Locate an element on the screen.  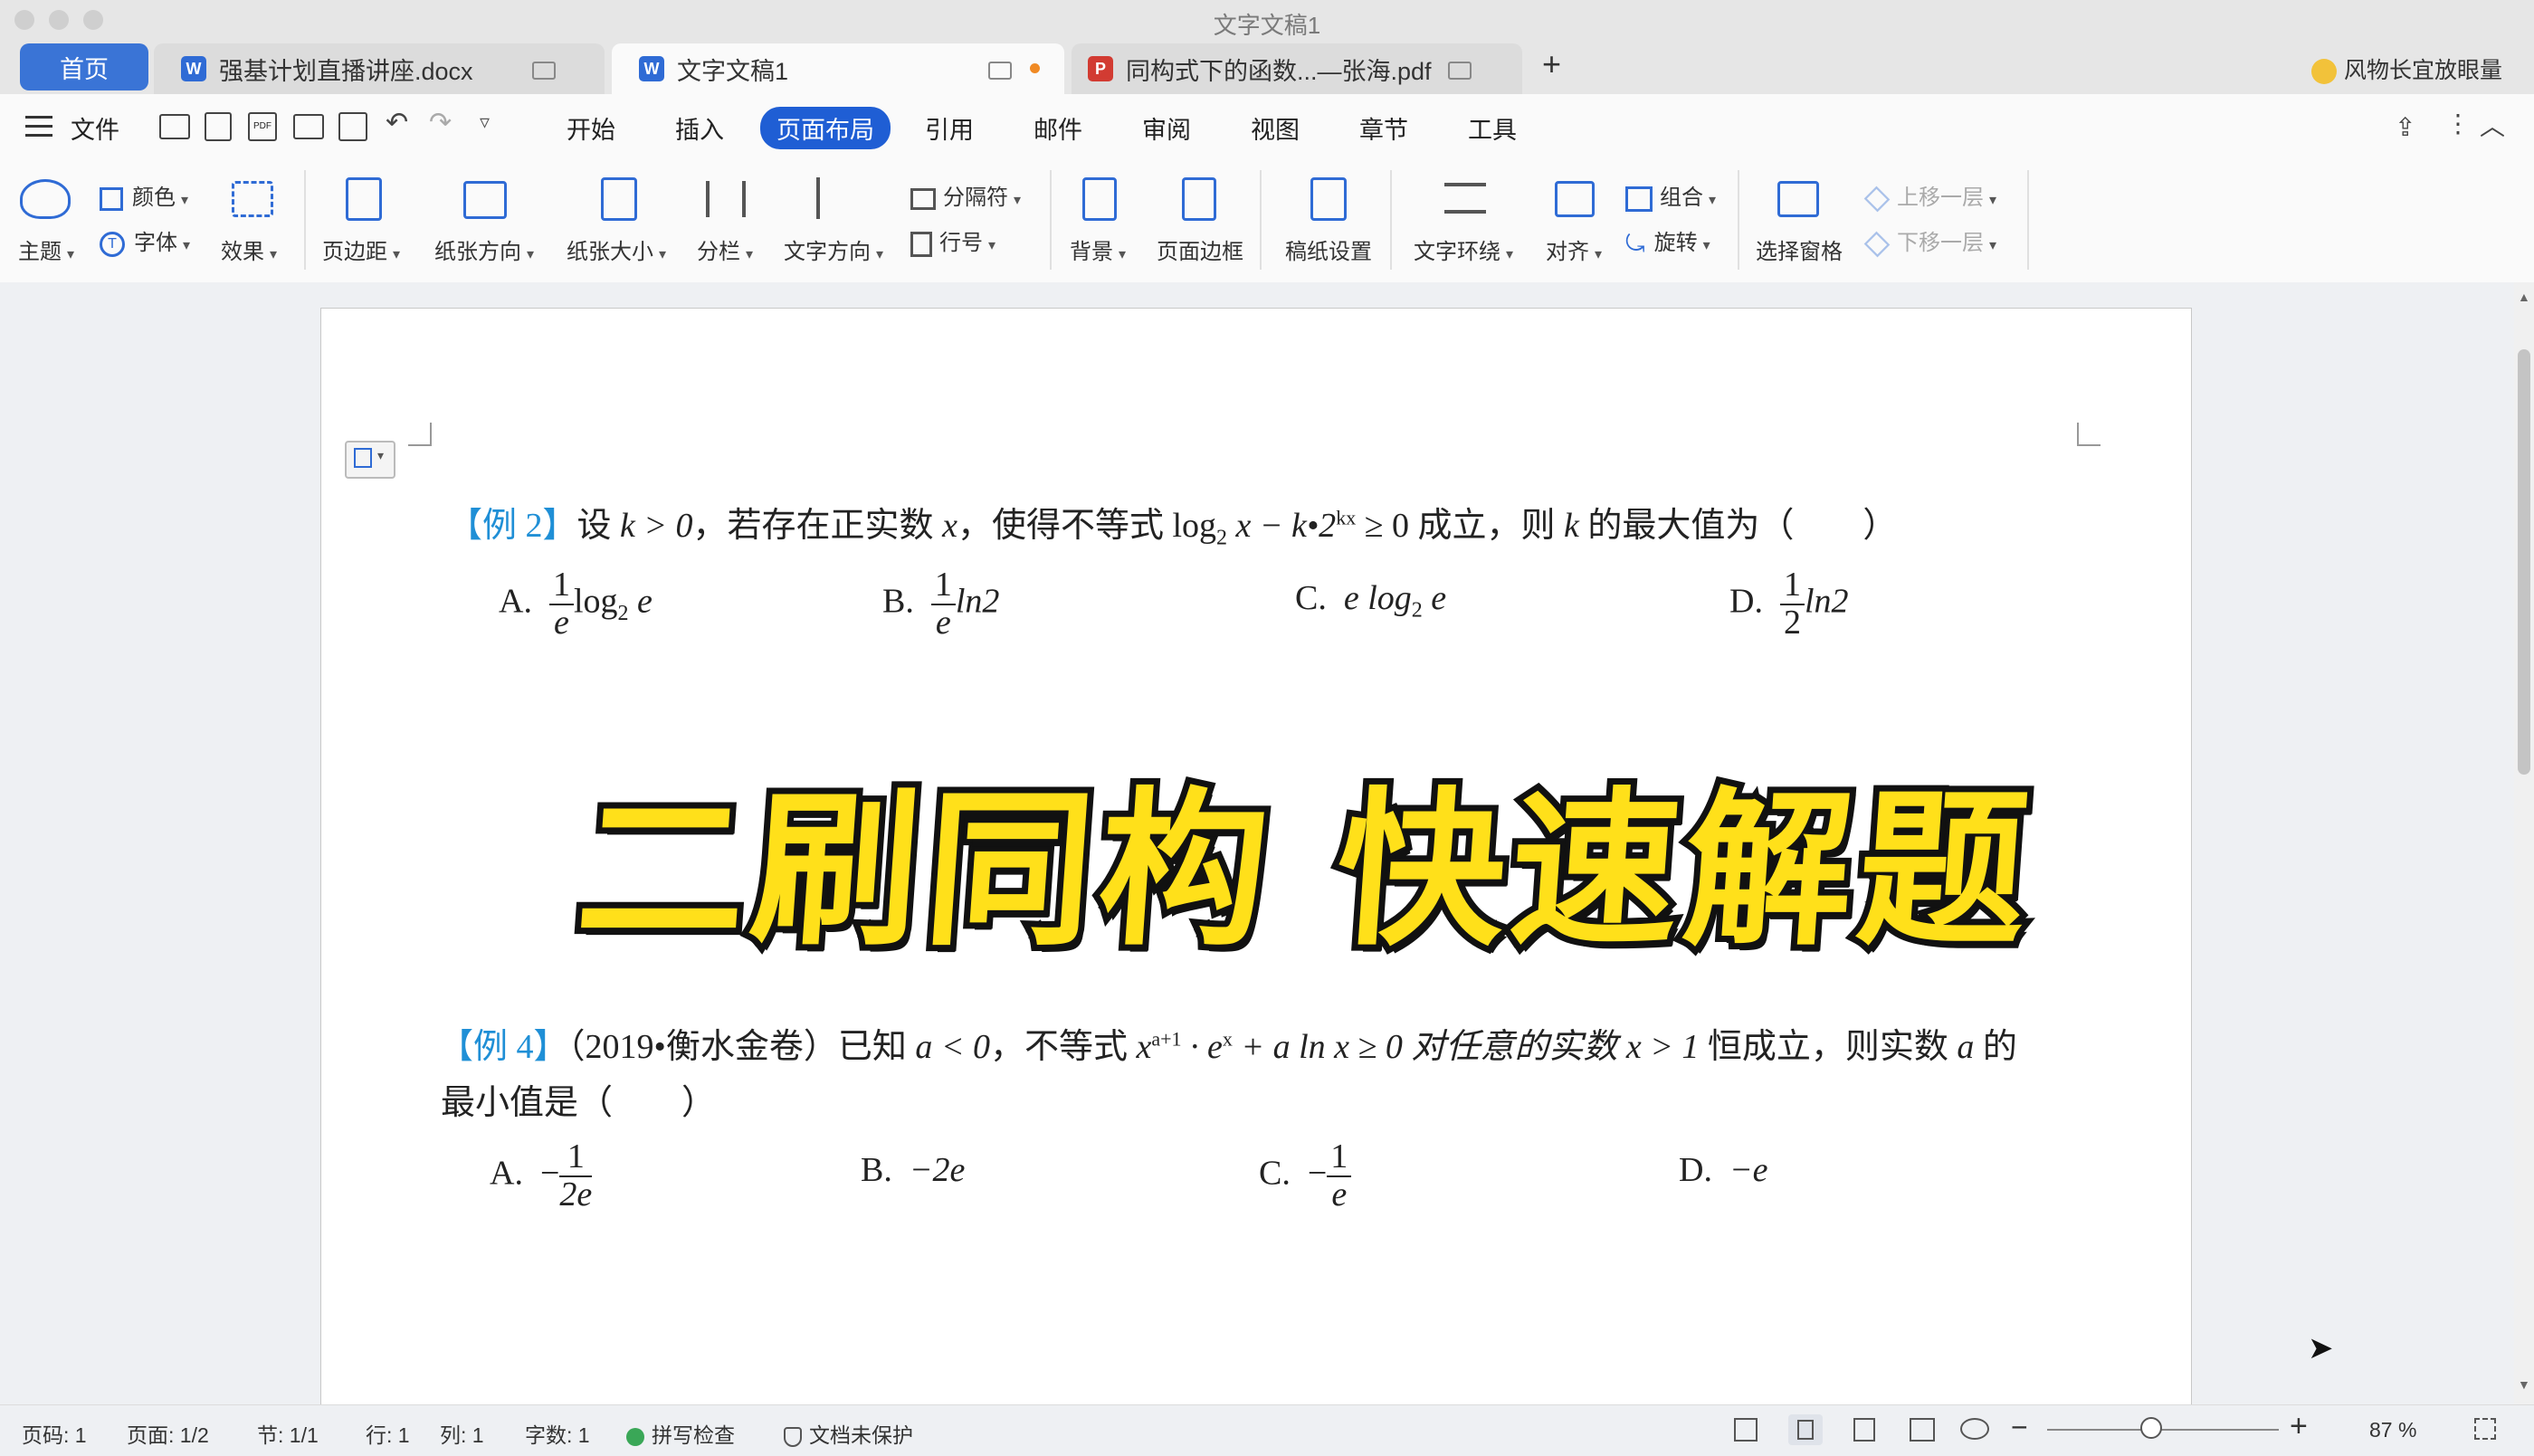
scroll-down-icon: ▼ is located at coordinates (2524, 1385).